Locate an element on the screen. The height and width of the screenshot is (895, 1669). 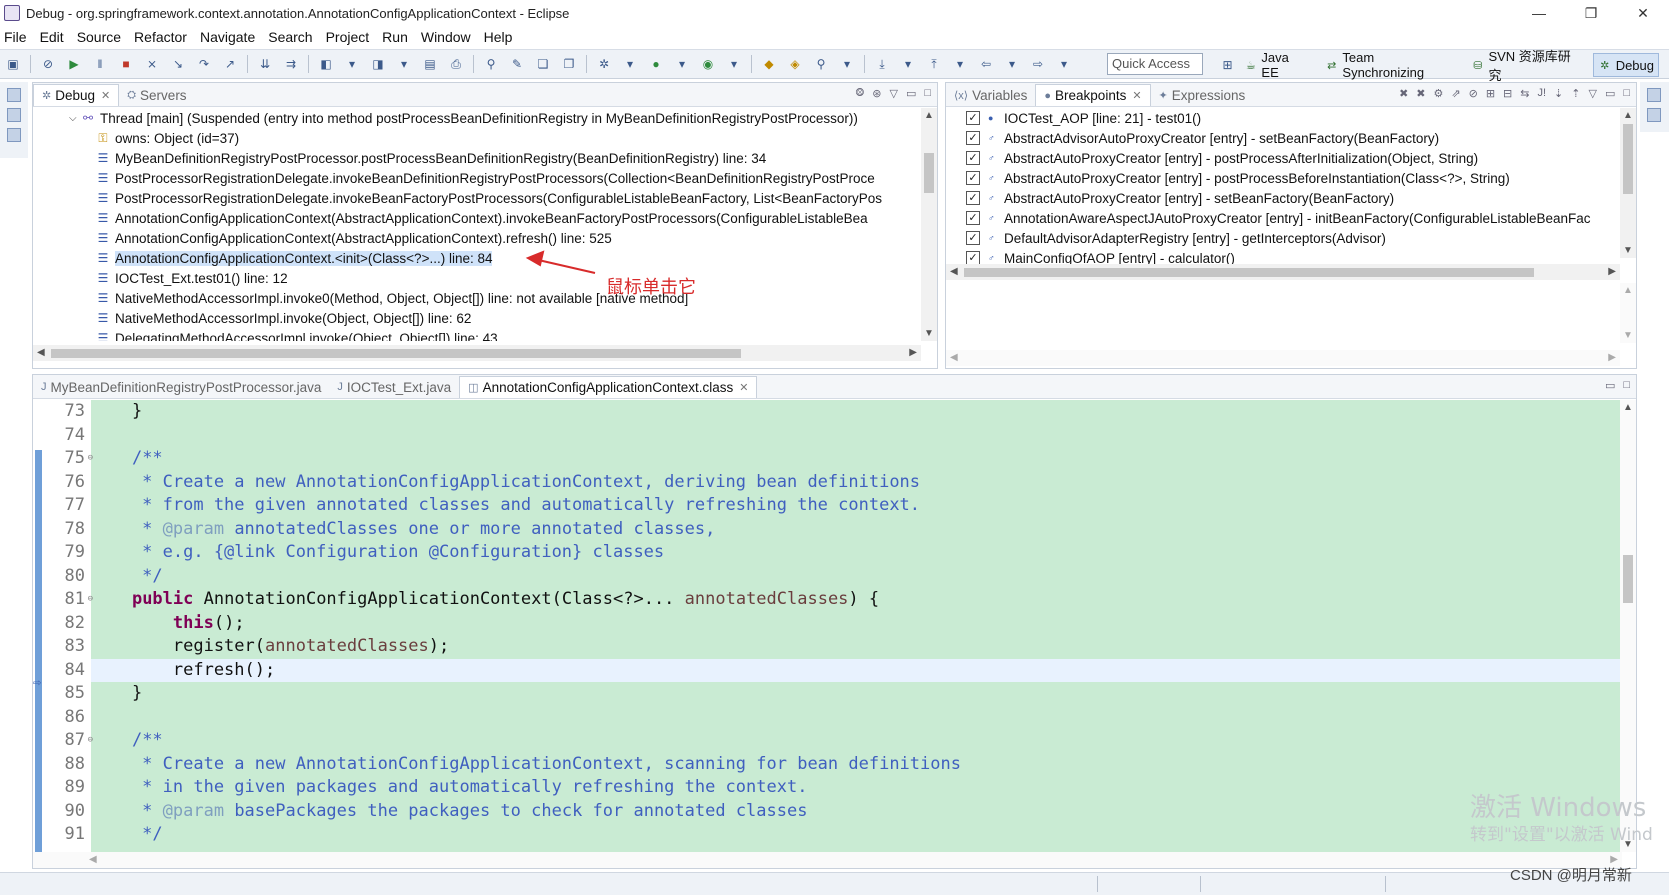
remove-all-icon: ✖ is located at coordinates (1420, 93).